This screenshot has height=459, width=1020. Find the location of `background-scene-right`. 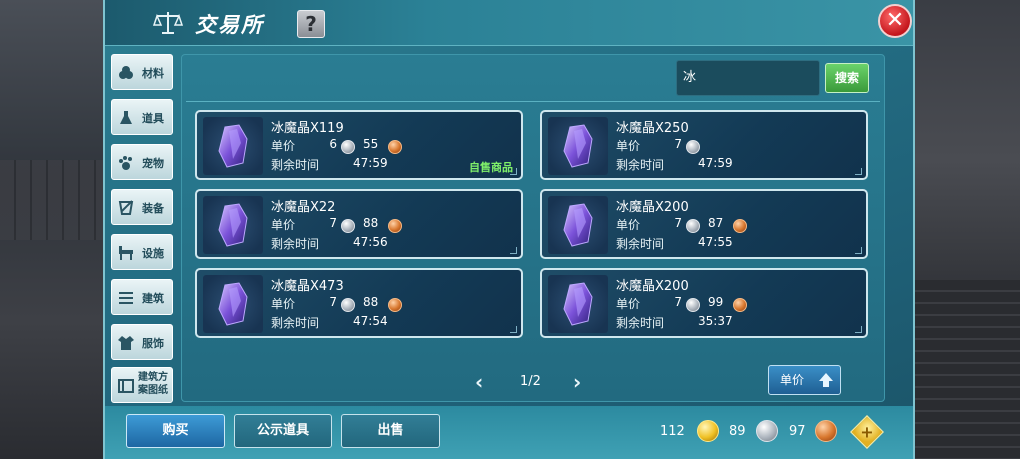

background-scene-right is located at coordinates (966, 229).